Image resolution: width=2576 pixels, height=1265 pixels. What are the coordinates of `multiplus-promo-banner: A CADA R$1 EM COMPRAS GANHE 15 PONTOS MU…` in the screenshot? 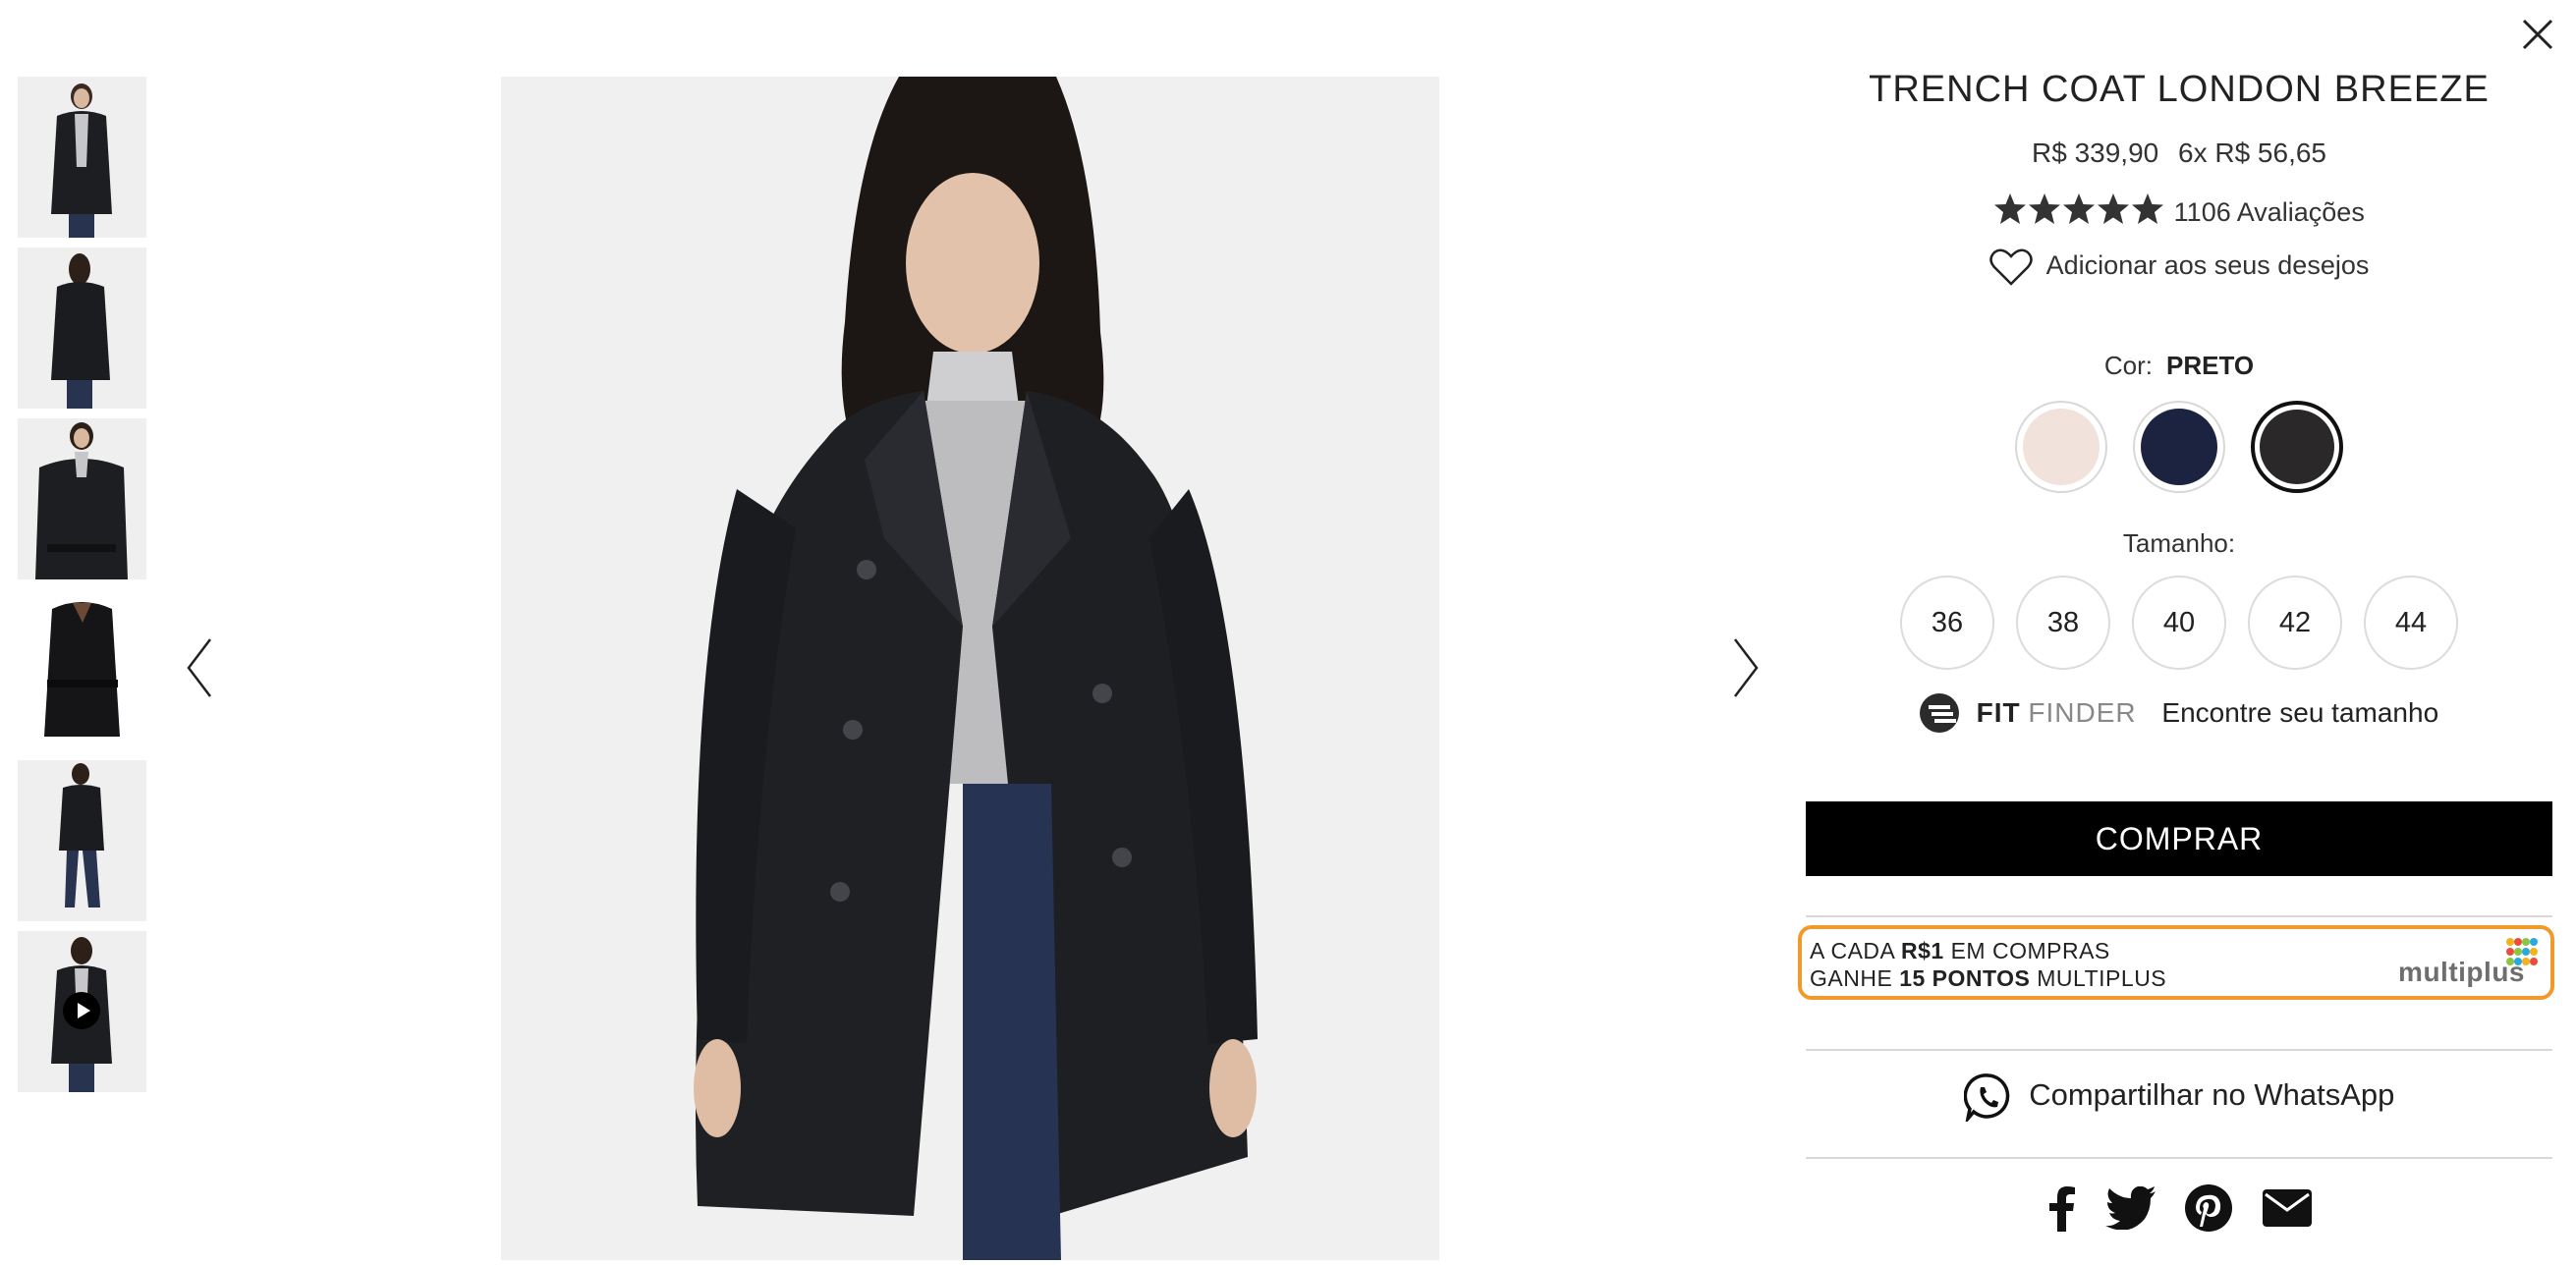 It's located at (2176, 962).